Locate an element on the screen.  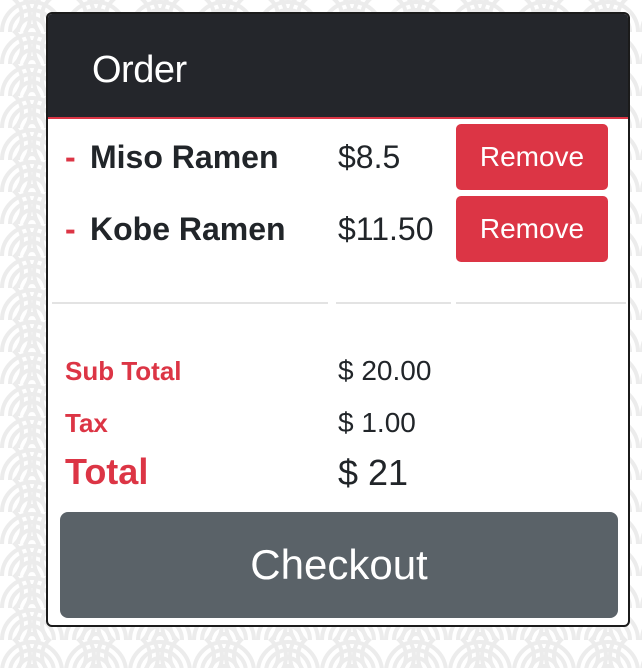
item-price: $11.50 is located at coordinates (386, 229).